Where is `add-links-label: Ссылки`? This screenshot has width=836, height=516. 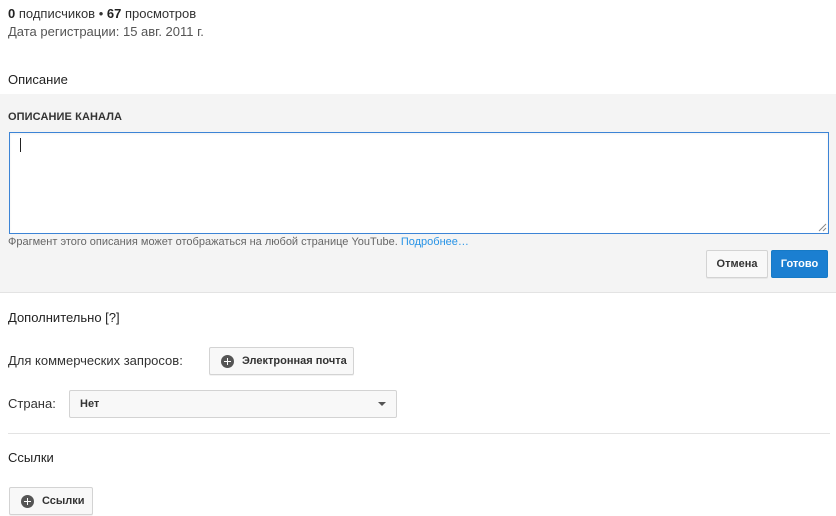 add-links-label: Ссылки is located at coordinates (63, 501).